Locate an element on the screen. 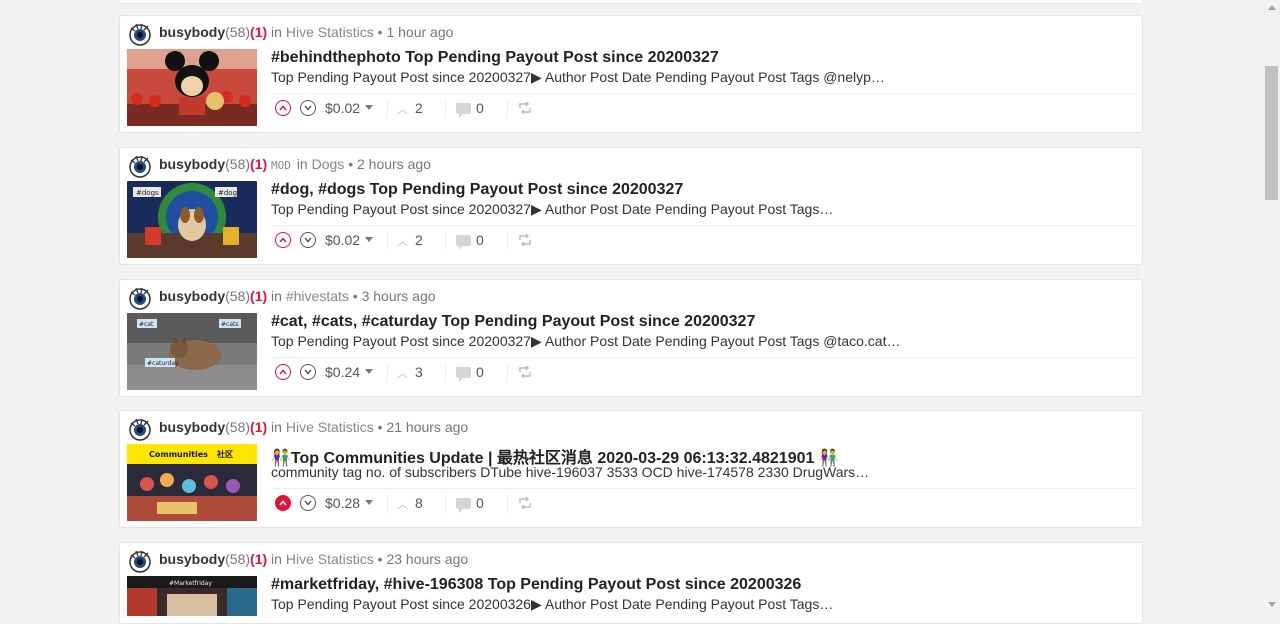 The image size is (1280, 624). thumb-label: #dogs is located at coordinates (147, 193).